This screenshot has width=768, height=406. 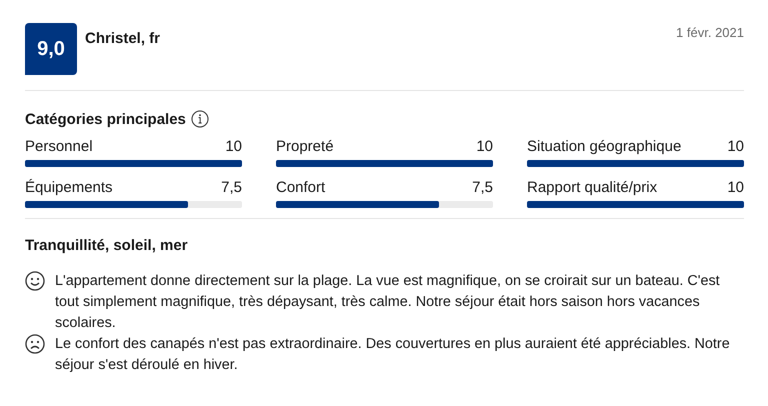 I want to click on category-label: Situation géographique, so click(x=604, y=147).